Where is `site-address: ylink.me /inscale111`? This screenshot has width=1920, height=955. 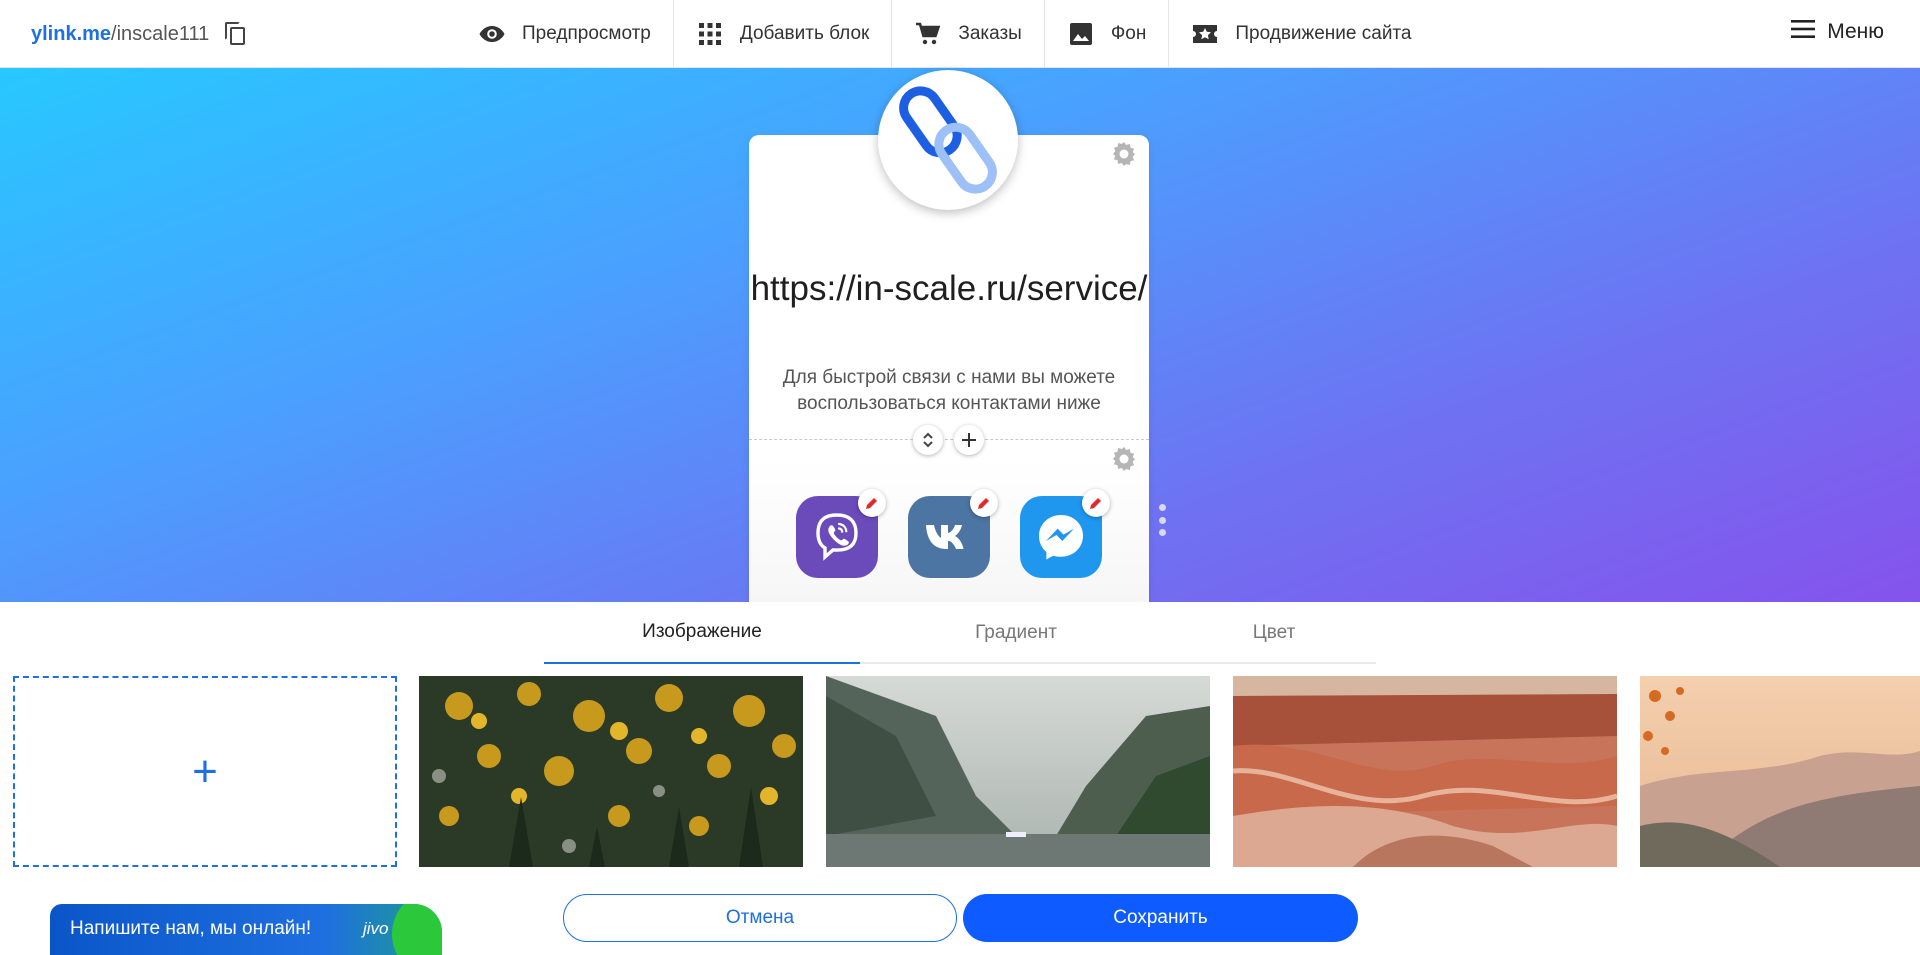 site-address: ylink.me /inscale111 is located at coordinates (139, 34).